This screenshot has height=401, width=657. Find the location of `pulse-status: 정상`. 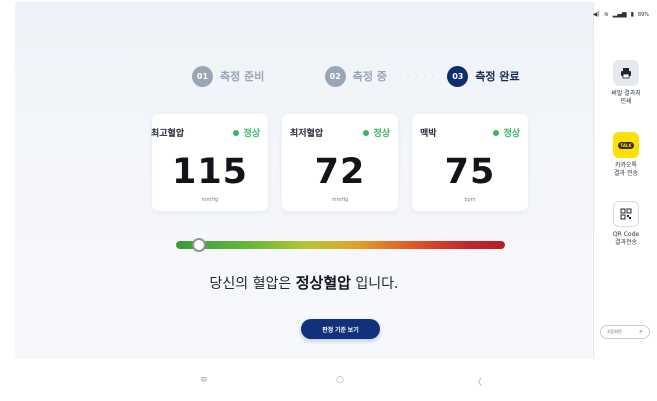

pulse-status: 정상 is located at coordinates (506, 132).